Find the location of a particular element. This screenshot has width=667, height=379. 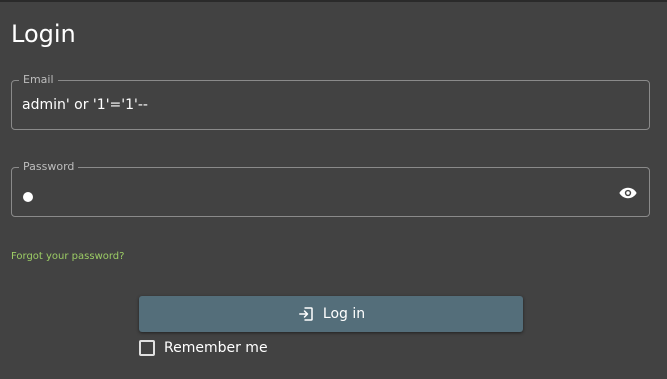

email-input: admin' or '1'='1'-- is located at coordinates (85, 105).